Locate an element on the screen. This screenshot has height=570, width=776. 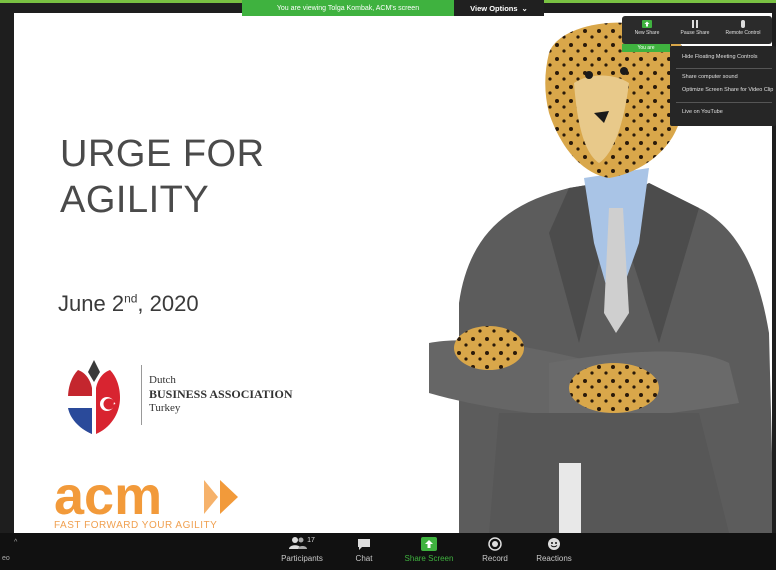
share-screen-button: Share Screen is located at coordinates (429, 550).